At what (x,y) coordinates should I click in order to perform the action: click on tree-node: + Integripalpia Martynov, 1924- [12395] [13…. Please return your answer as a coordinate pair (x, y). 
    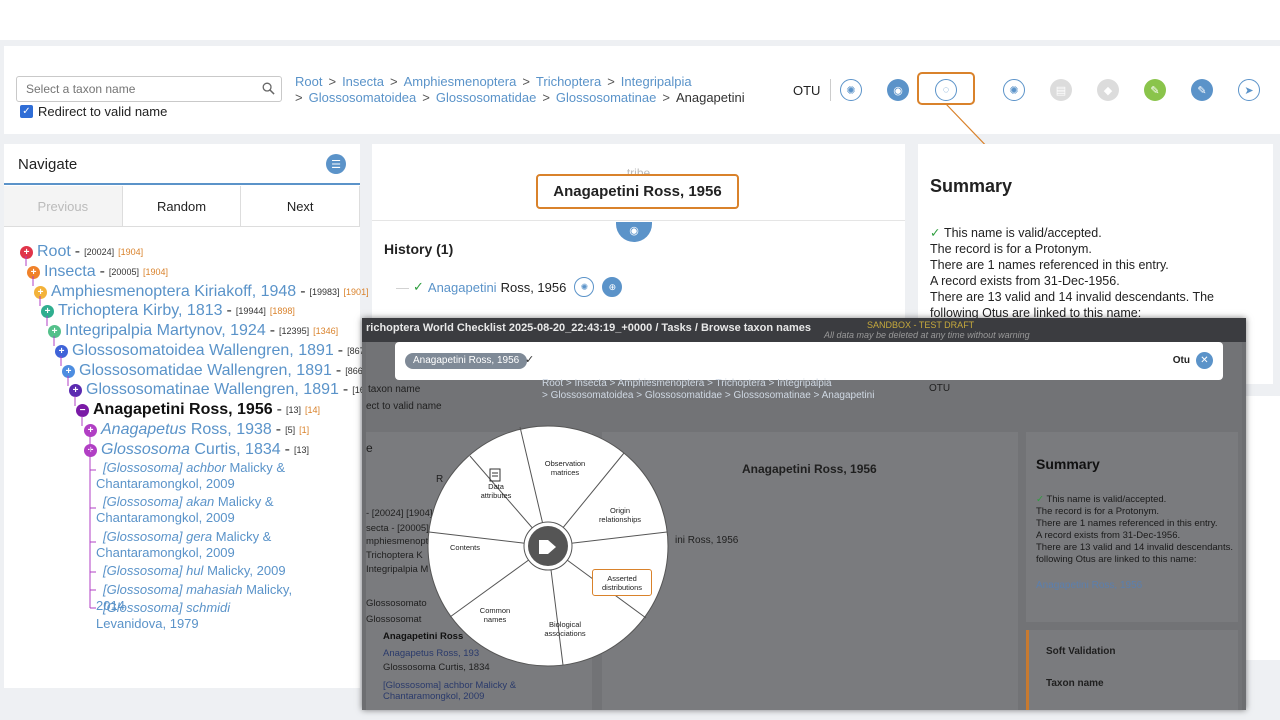
    Looking at the image, I should click on (193, 331).